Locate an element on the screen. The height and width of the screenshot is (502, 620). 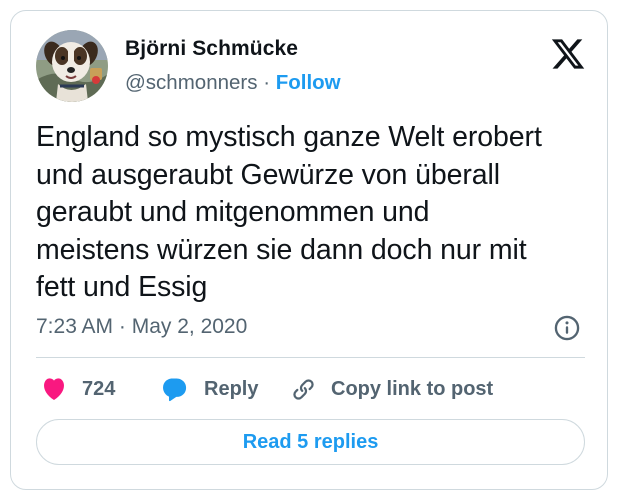
author-handle-row: @schmonners · Follow is located at coordinates (233, 83).